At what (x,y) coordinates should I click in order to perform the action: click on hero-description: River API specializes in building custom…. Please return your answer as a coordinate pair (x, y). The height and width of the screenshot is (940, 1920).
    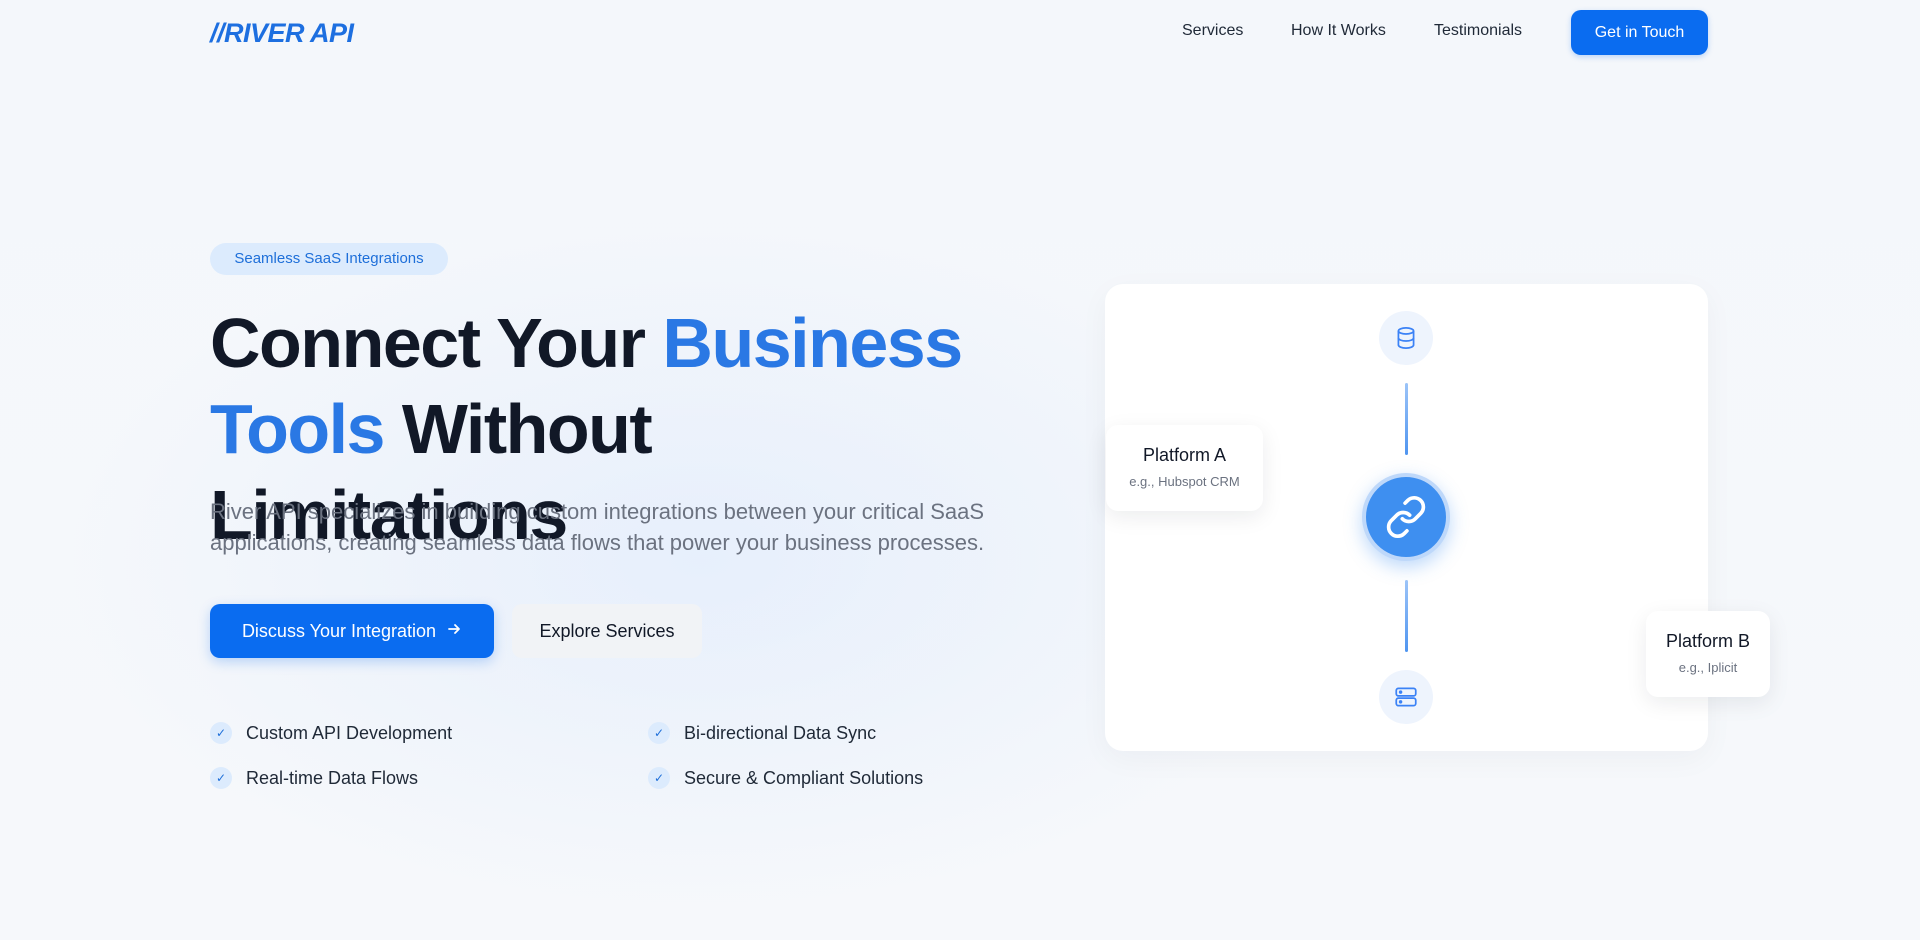
    Looking at the image, I should click on (597, 527).